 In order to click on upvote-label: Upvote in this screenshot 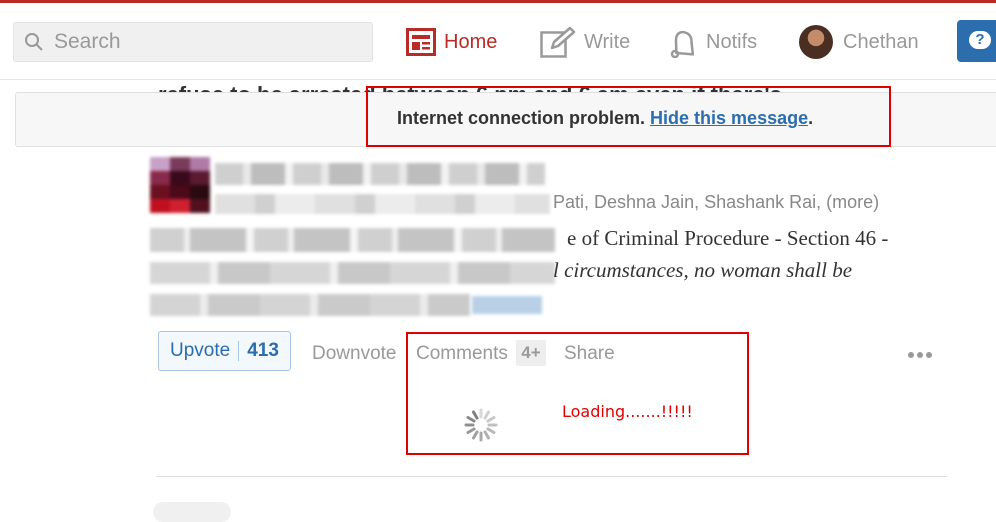, I will do `click(200, 350)`.